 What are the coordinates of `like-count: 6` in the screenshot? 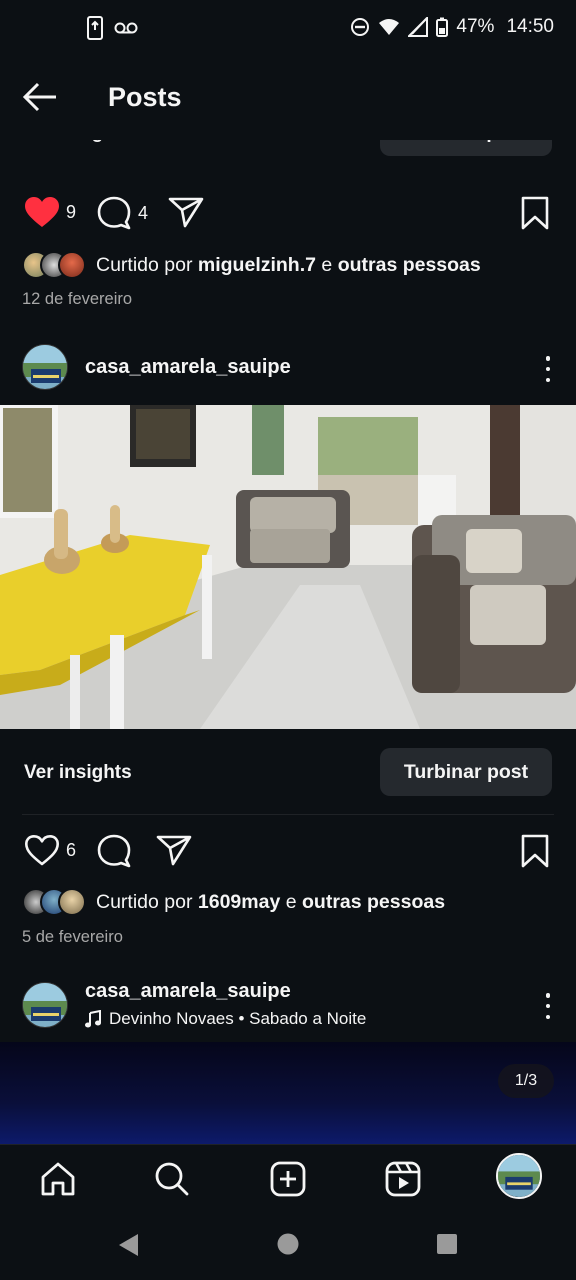 It's located at (71, 849).